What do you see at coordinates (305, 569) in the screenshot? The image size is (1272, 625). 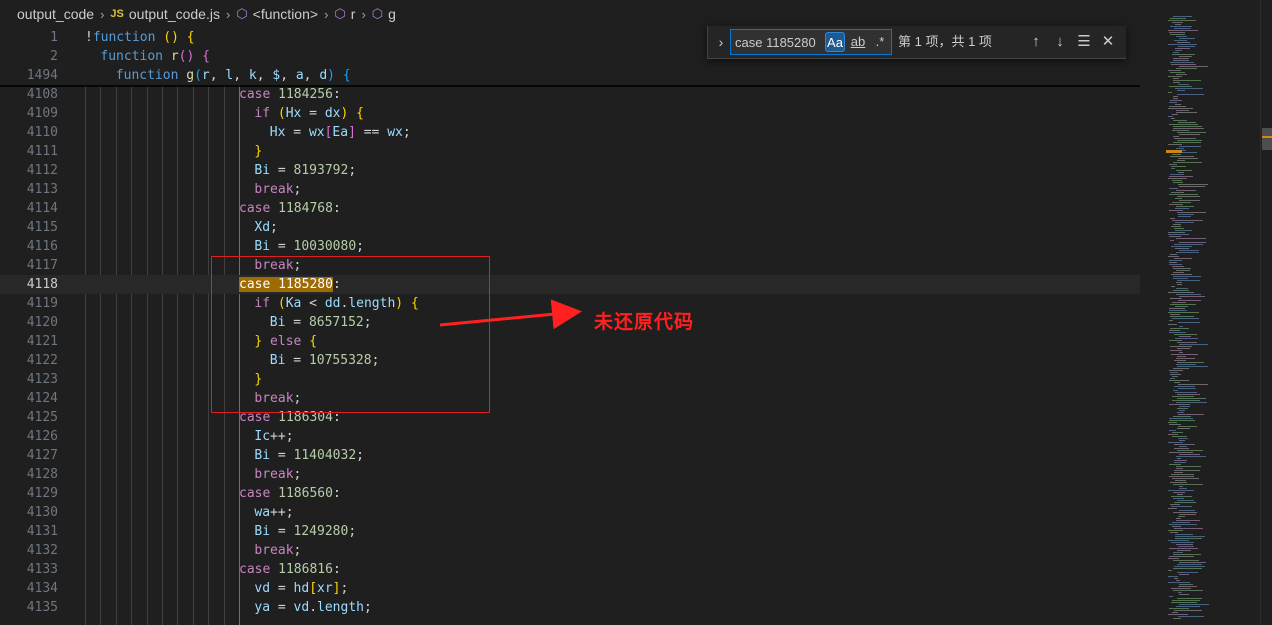 I see `code-token: 1186816` at bounding box center [305, 569].